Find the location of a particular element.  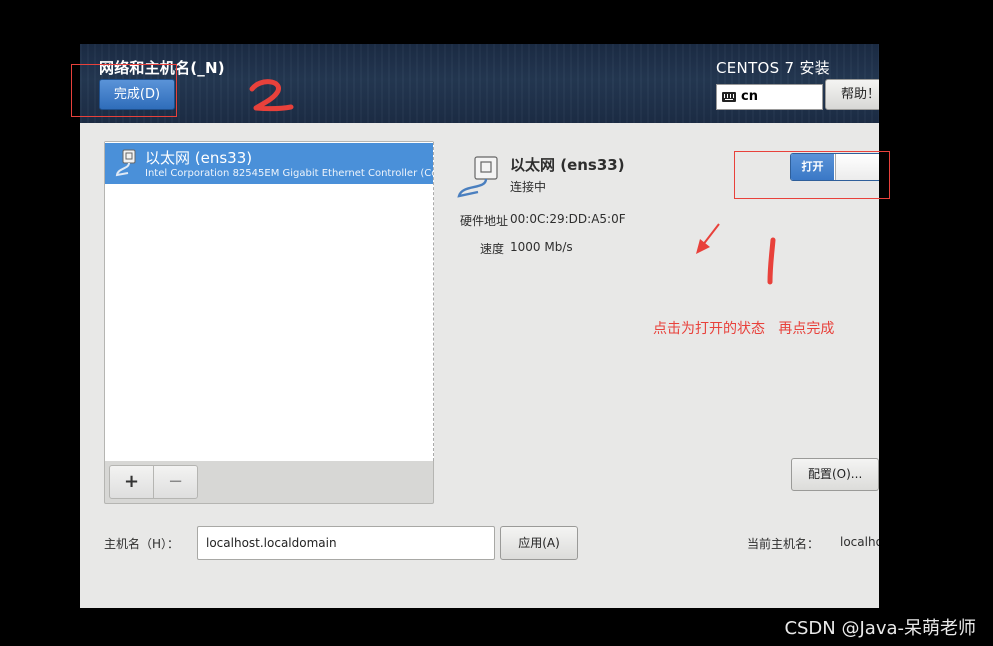

remove-connection-button: − is located at coordinates (175, 482).